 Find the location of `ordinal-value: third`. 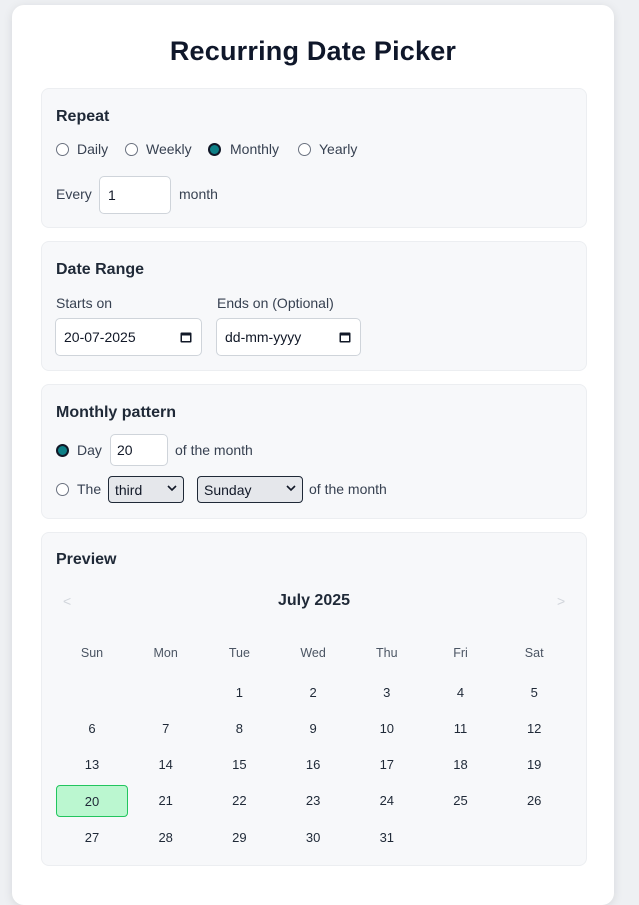

ordinal-value: third is located at coordinates (129, 489).